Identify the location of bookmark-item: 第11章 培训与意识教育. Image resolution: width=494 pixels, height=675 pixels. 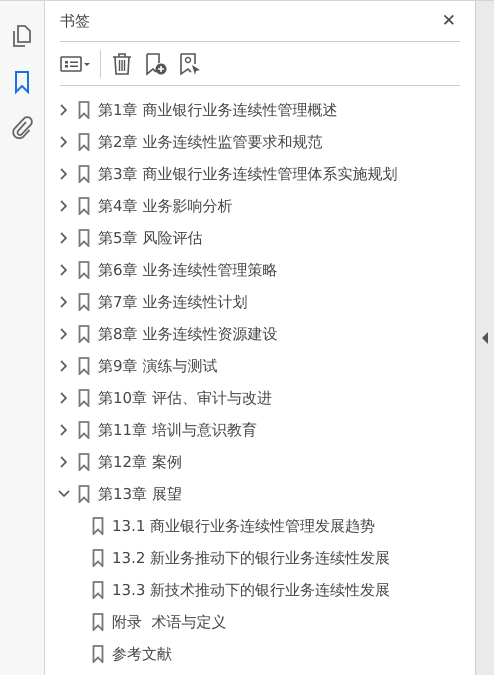
(177, 430).